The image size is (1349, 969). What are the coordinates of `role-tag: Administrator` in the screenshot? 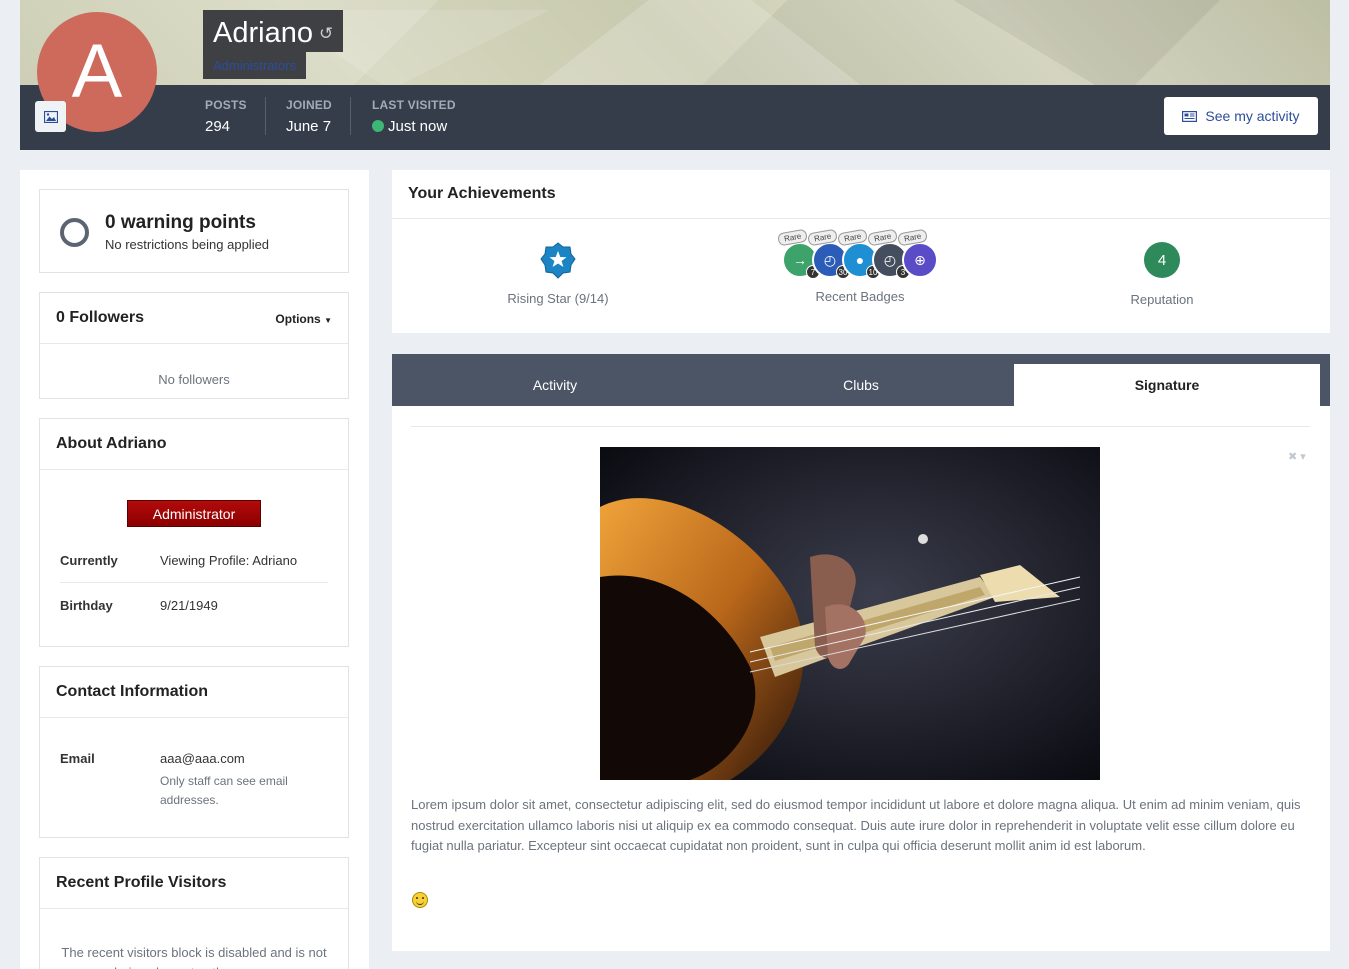 It's located at (194, 513).